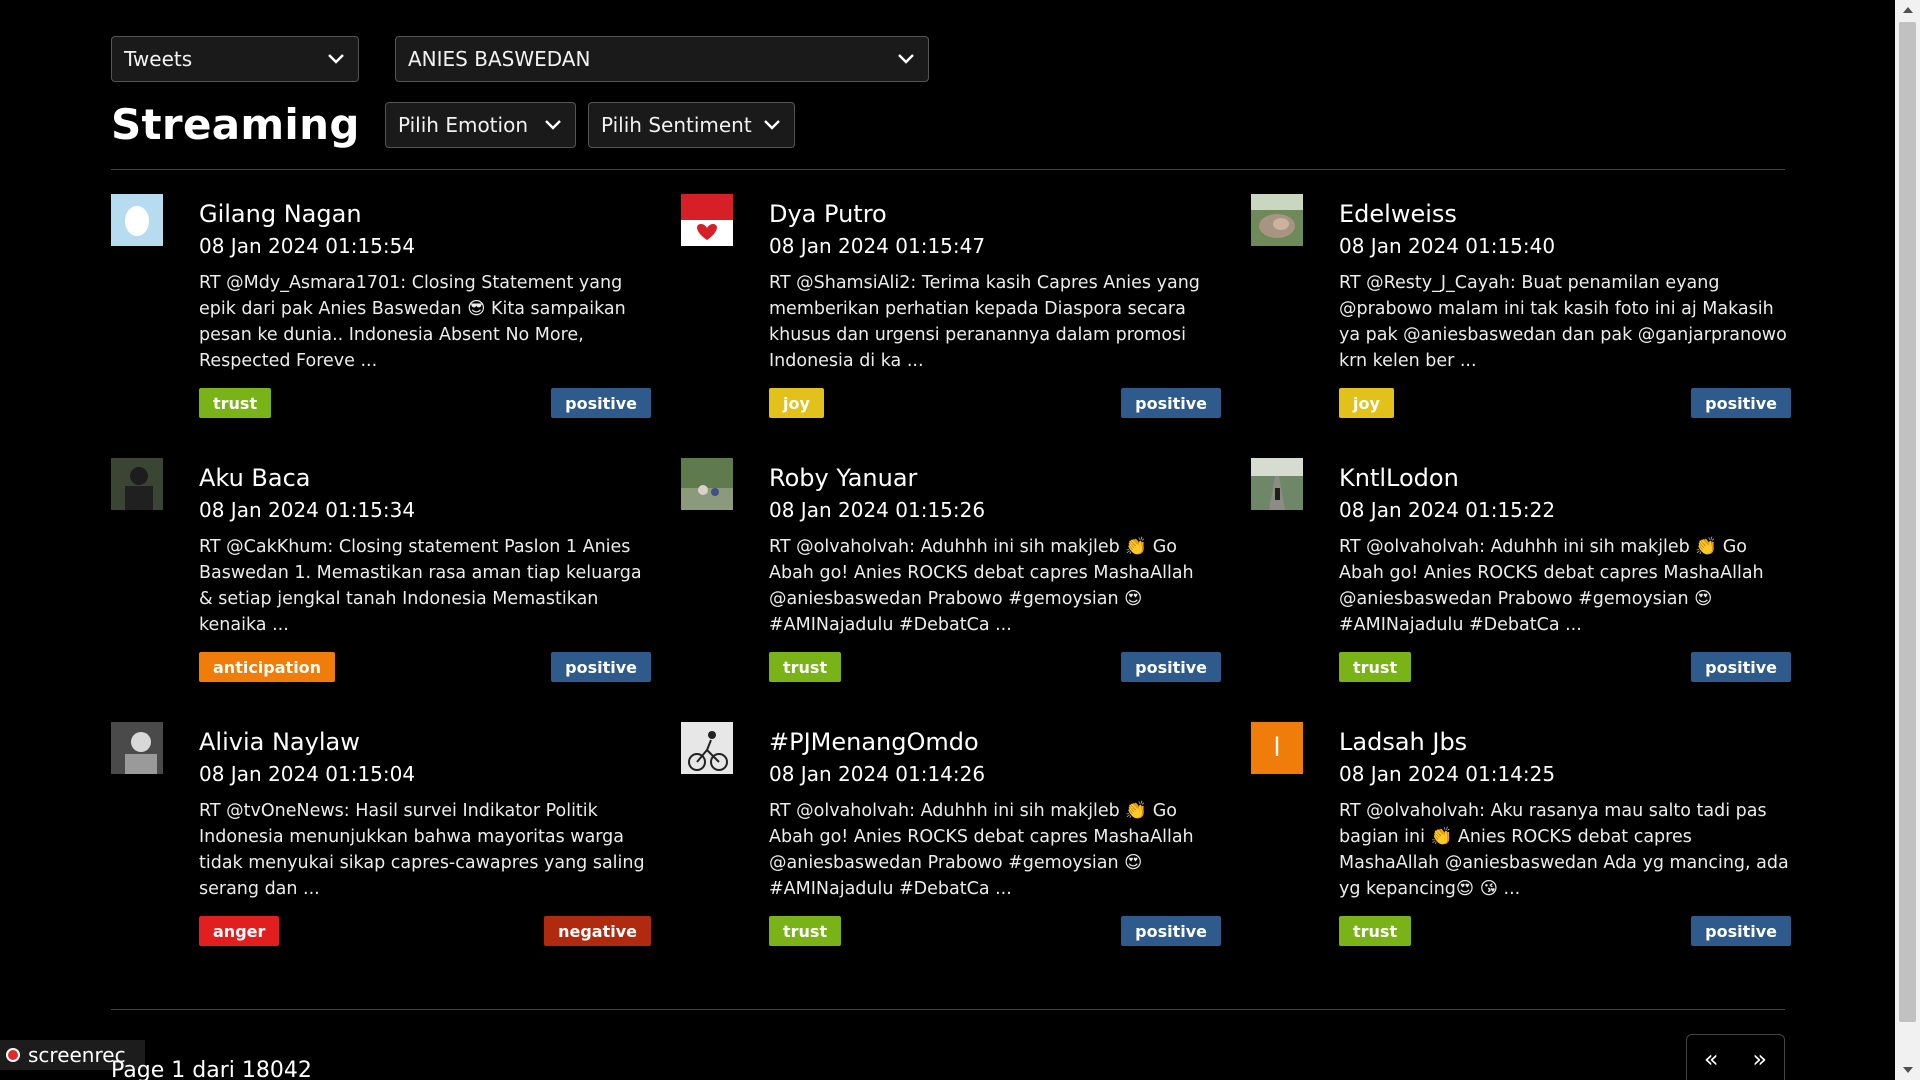 The height and width of the screenshot is (1080, 1920). I want to click on avatar: l, so click(1277, 748).